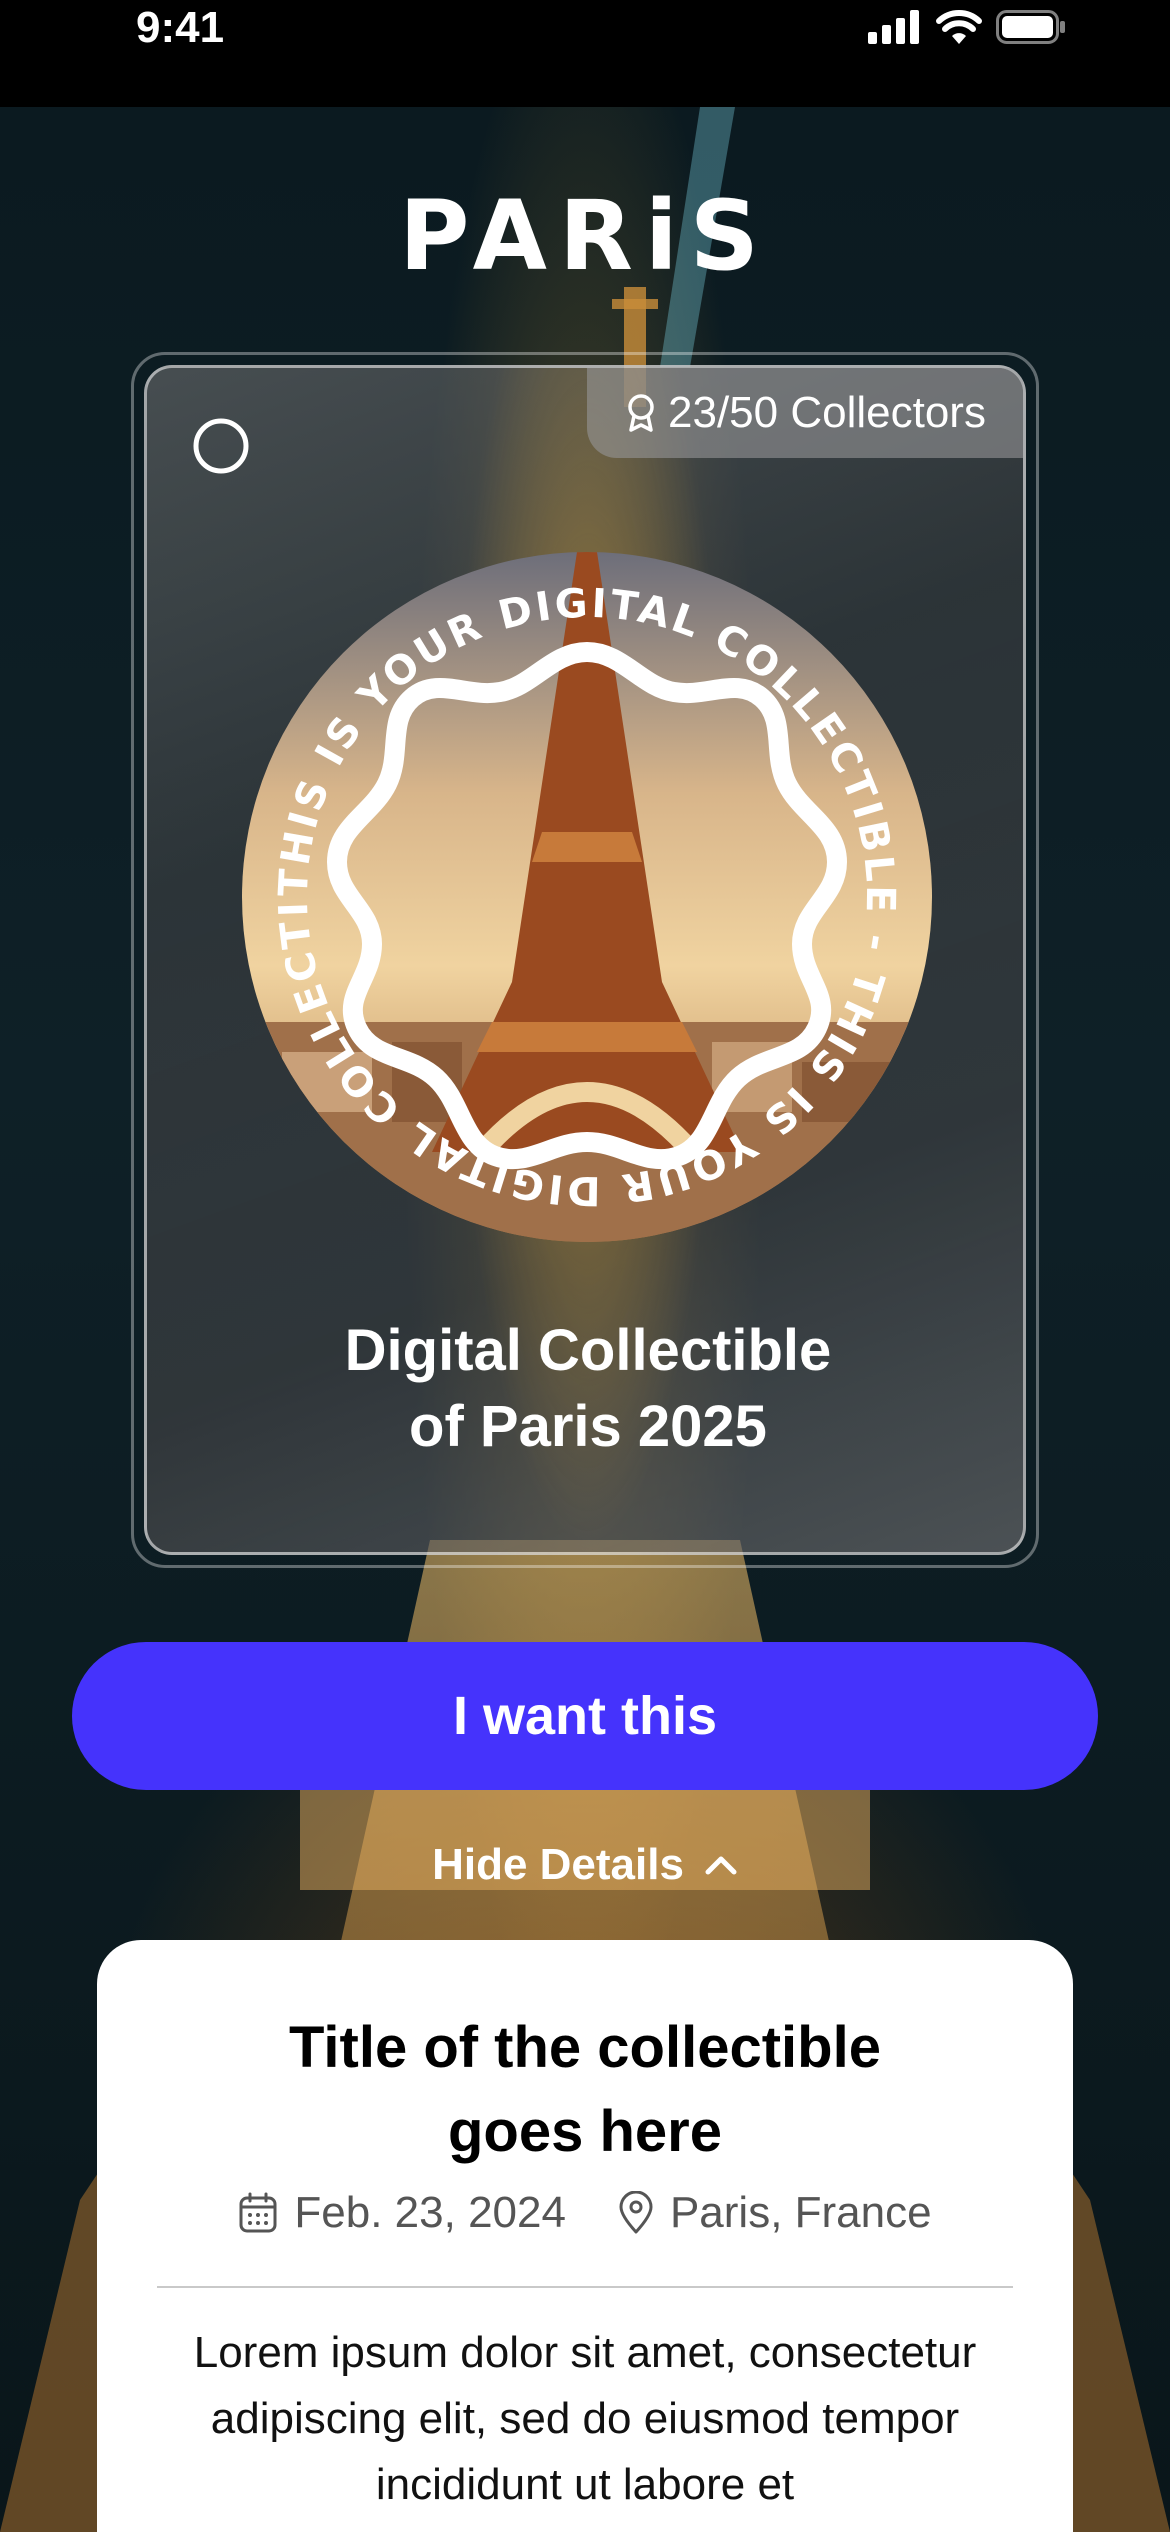 The height and width of the screenshot is (2532, 1170). Describe the element at coordinates (1030, 27) in the screenshot. I see `battery-icon` at that location.